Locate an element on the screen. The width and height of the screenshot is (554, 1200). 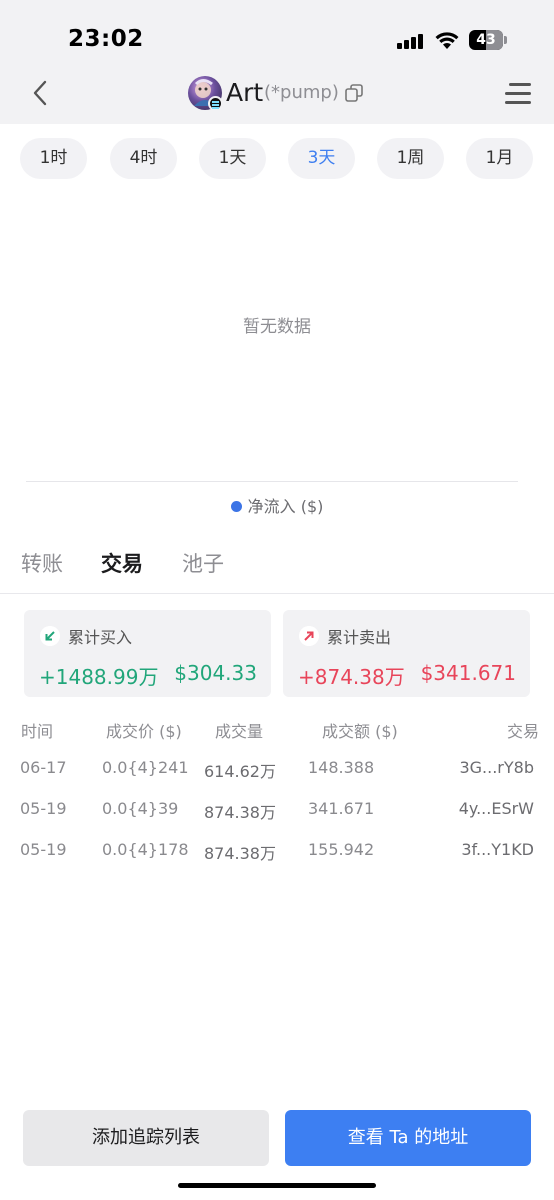
wifi-icon is located at coordinates (447, 40).